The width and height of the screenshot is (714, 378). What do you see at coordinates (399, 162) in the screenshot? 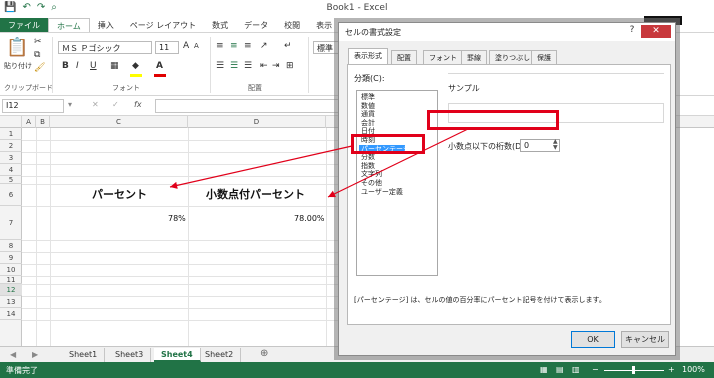
I see `arrow-to-decimal-percent-cell` at bounding box center [399, 162].